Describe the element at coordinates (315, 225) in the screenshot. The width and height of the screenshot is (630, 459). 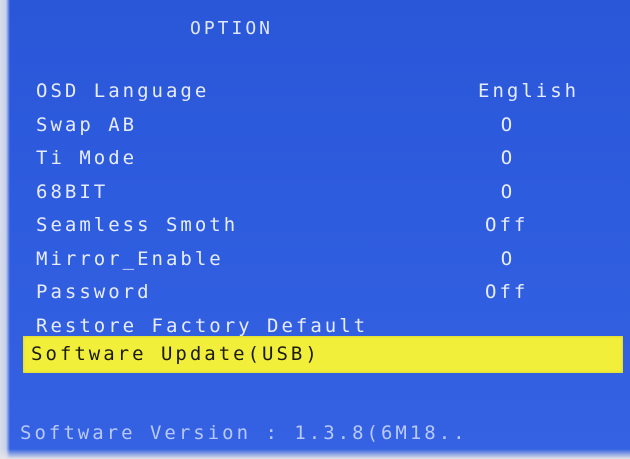
I see `menu-item-seamless-smoth: Seamless Smoth Off` at that location.